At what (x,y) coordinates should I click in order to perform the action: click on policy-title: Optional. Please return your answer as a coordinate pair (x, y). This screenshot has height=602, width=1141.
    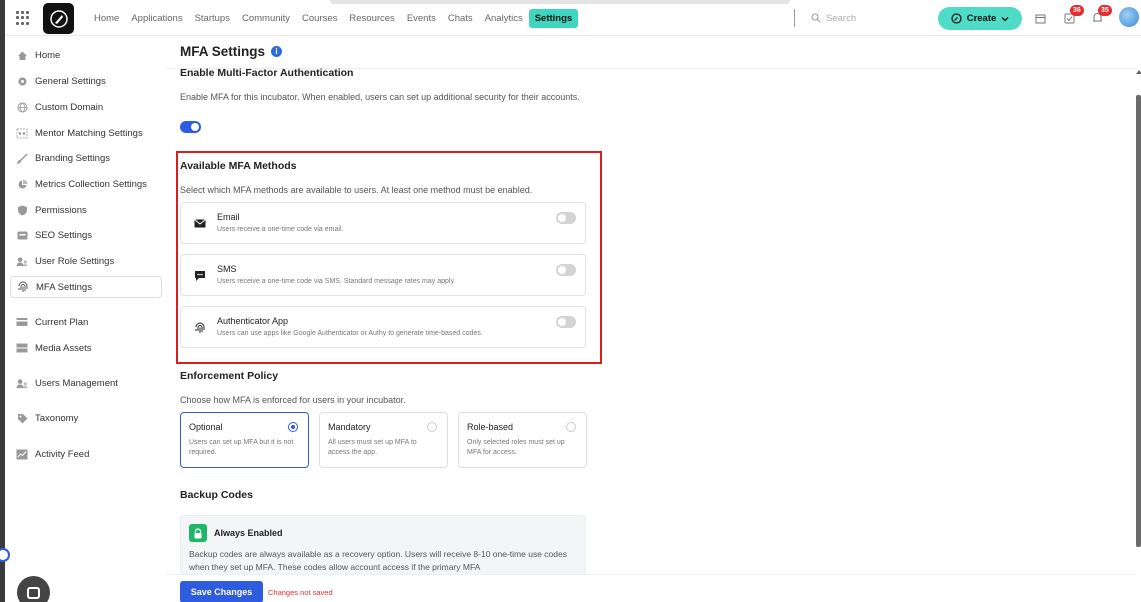
    Looking at the image, I should click on (206, 427).